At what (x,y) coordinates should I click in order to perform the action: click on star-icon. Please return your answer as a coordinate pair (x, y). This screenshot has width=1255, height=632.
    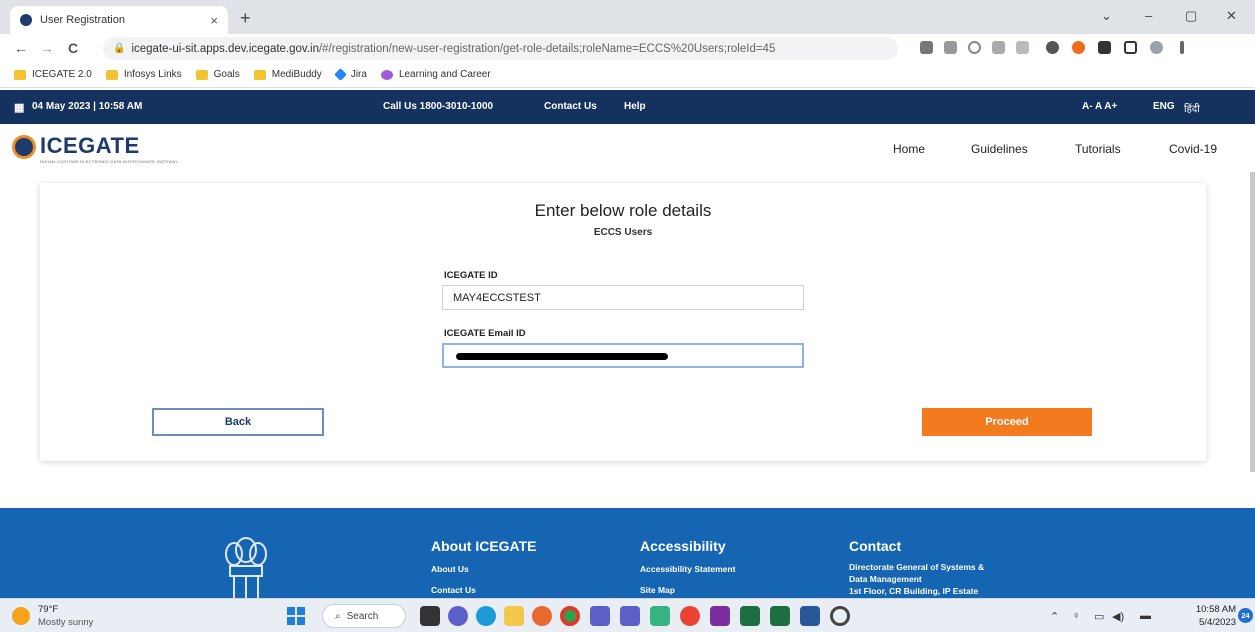
    Looking at the image, I should click on (1022, 47).